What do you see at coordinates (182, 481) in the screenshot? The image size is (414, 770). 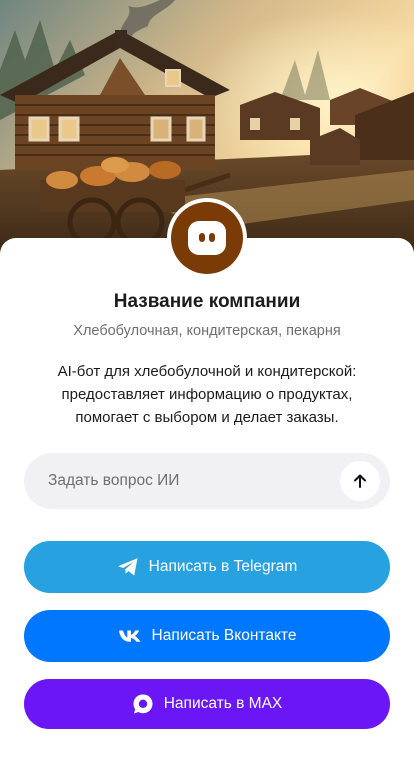 I see `ask-ai-input` at bounding box center [182, 481].